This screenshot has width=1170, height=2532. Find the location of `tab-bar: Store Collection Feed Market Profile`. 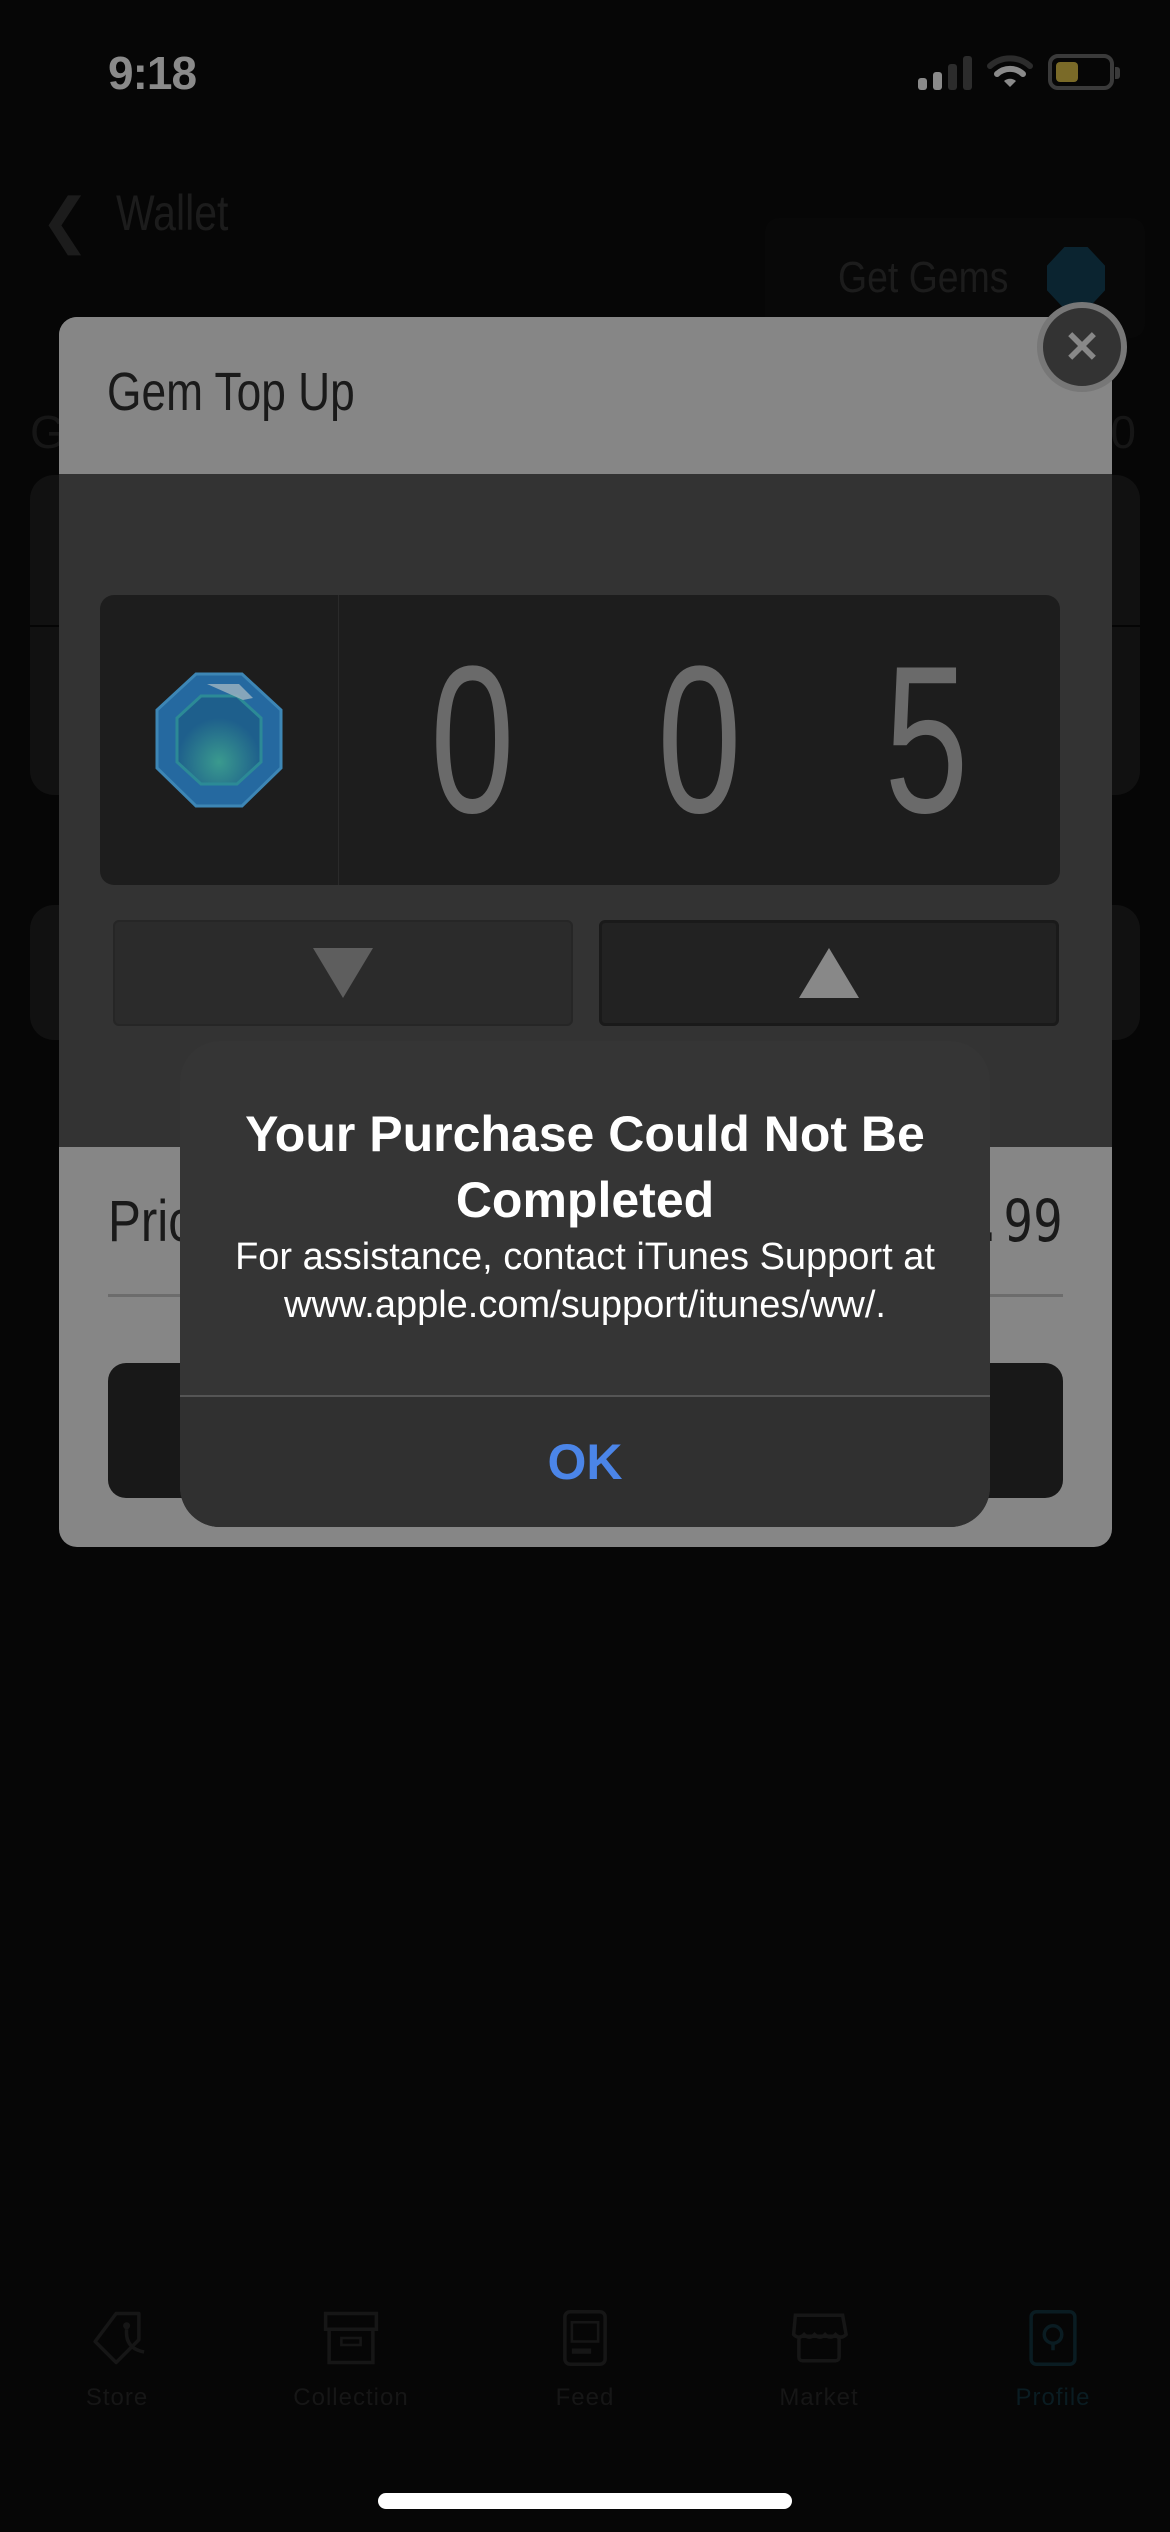

tab-bar: Store Collection Feed Market Profile is located at coordinates (585, 2347).